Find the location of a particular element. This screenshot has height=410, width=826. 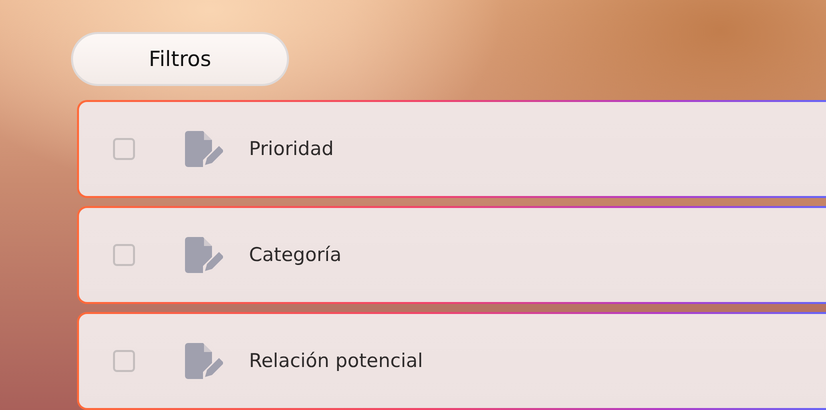

filter-label: Relación potencial is located at coordinates (336, 361).